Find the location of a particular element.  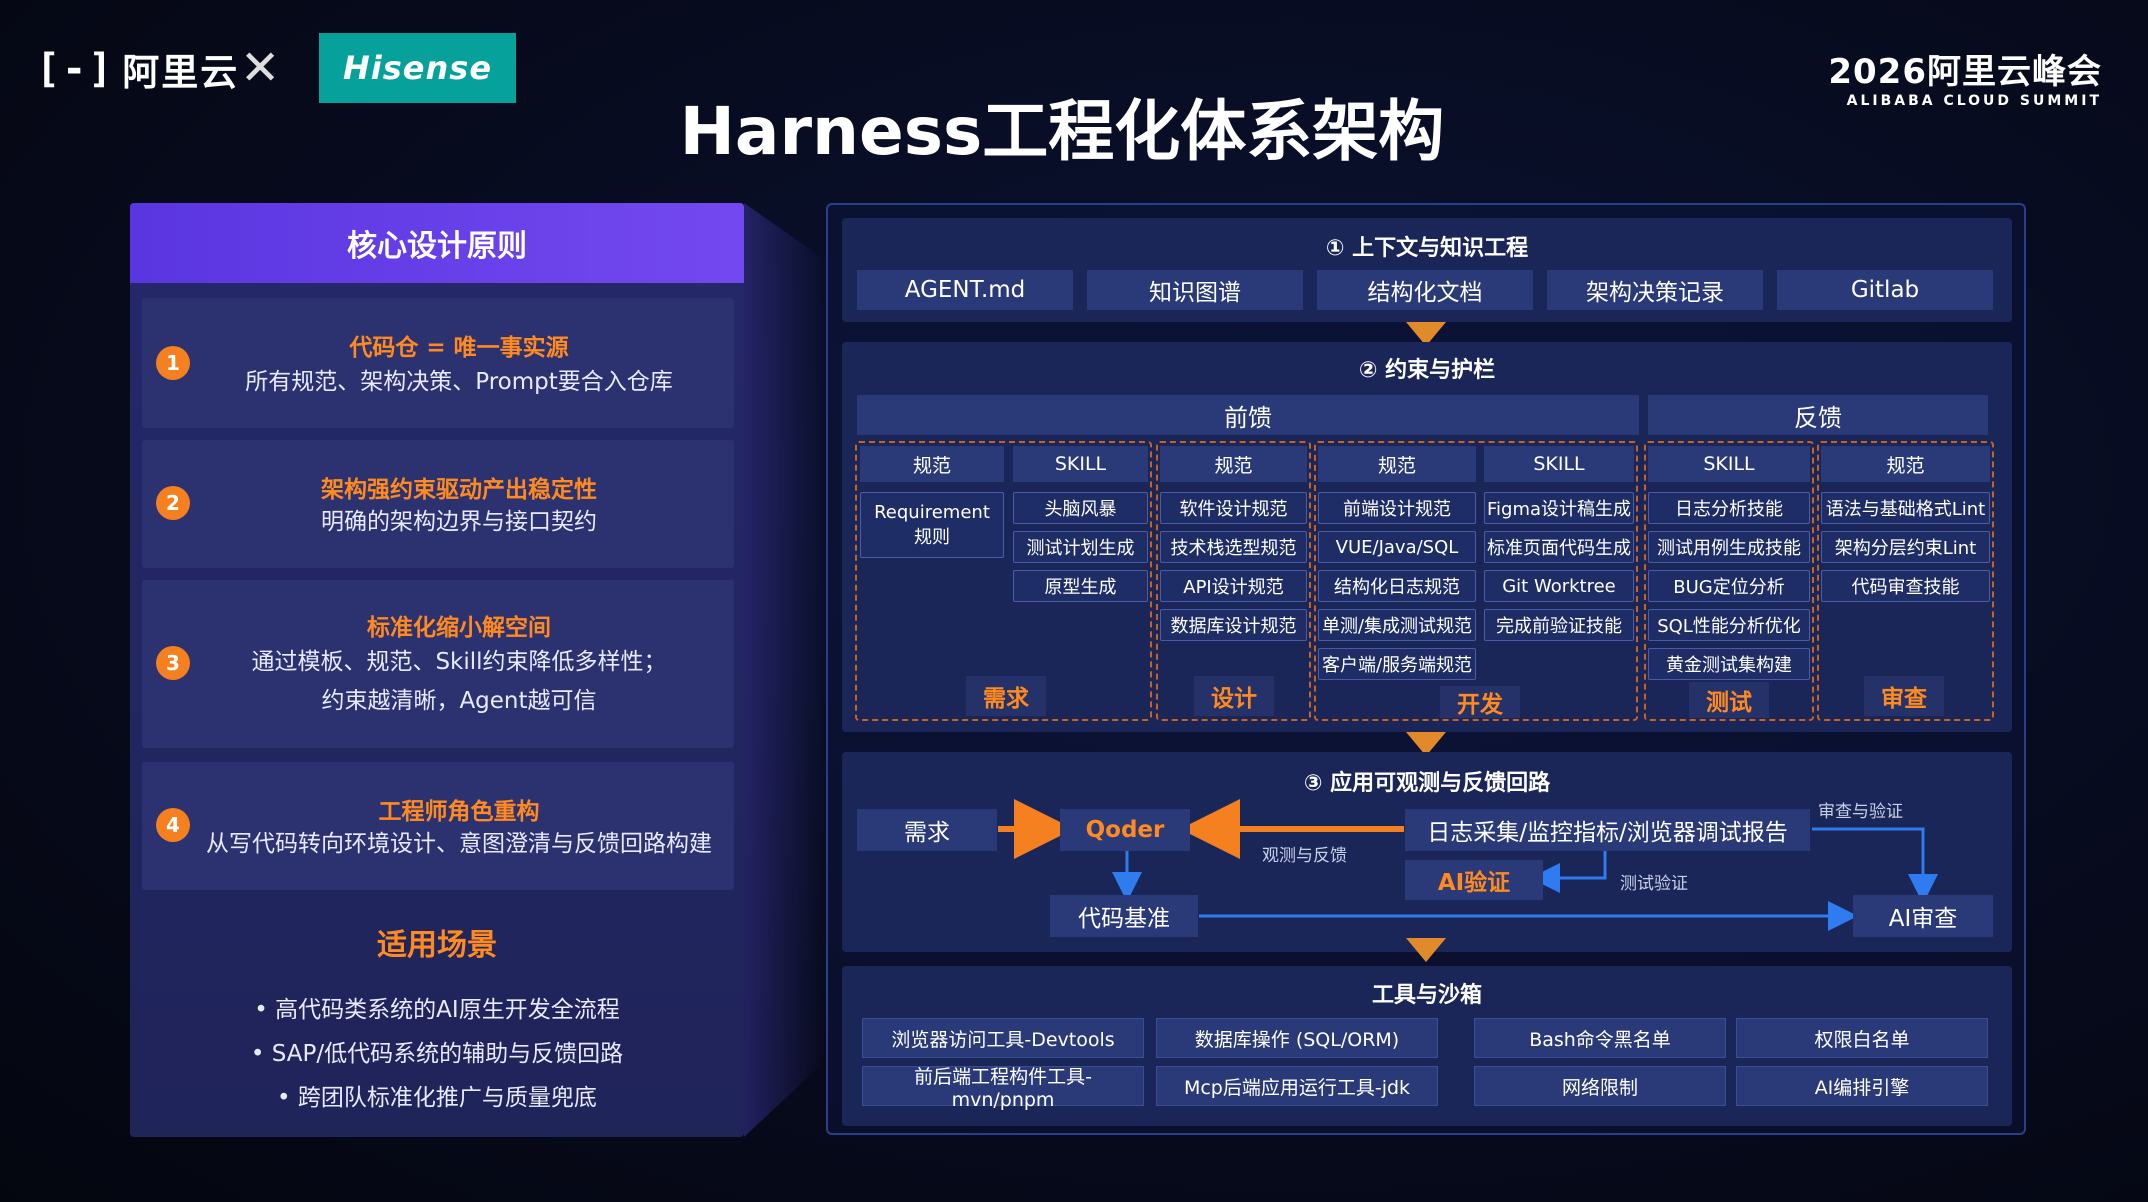

test-skill-item: 测试用例生成技能 is located at coordinates (1729, 547).